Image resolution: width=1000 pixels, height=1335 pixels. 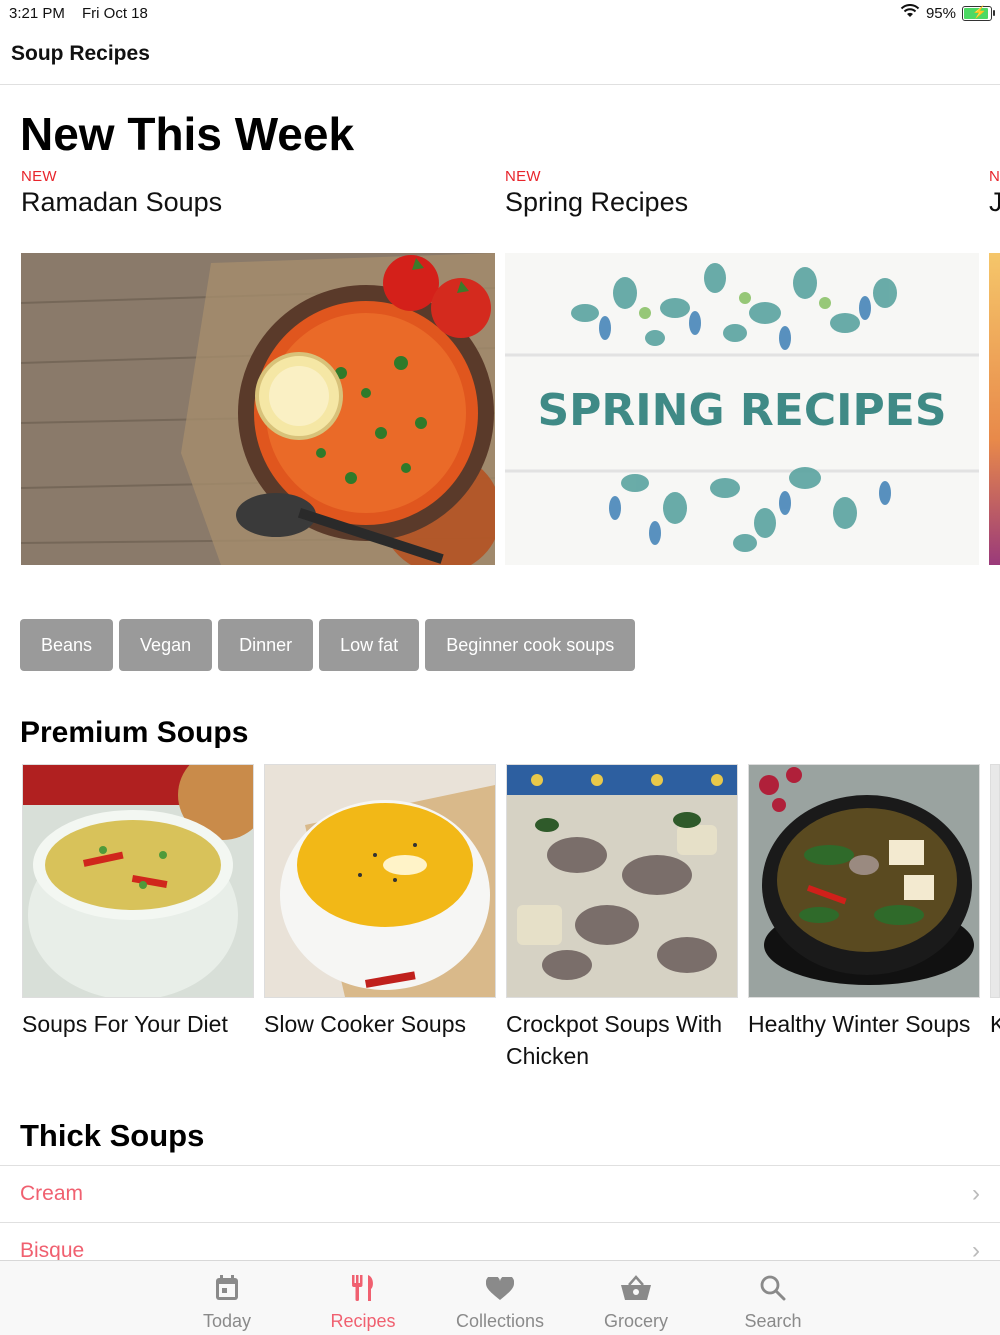 What do you see at coordinates (635, 1321) in the screenshot?
I see `tab-label: Grocery` at bounding box center [635, 1321].